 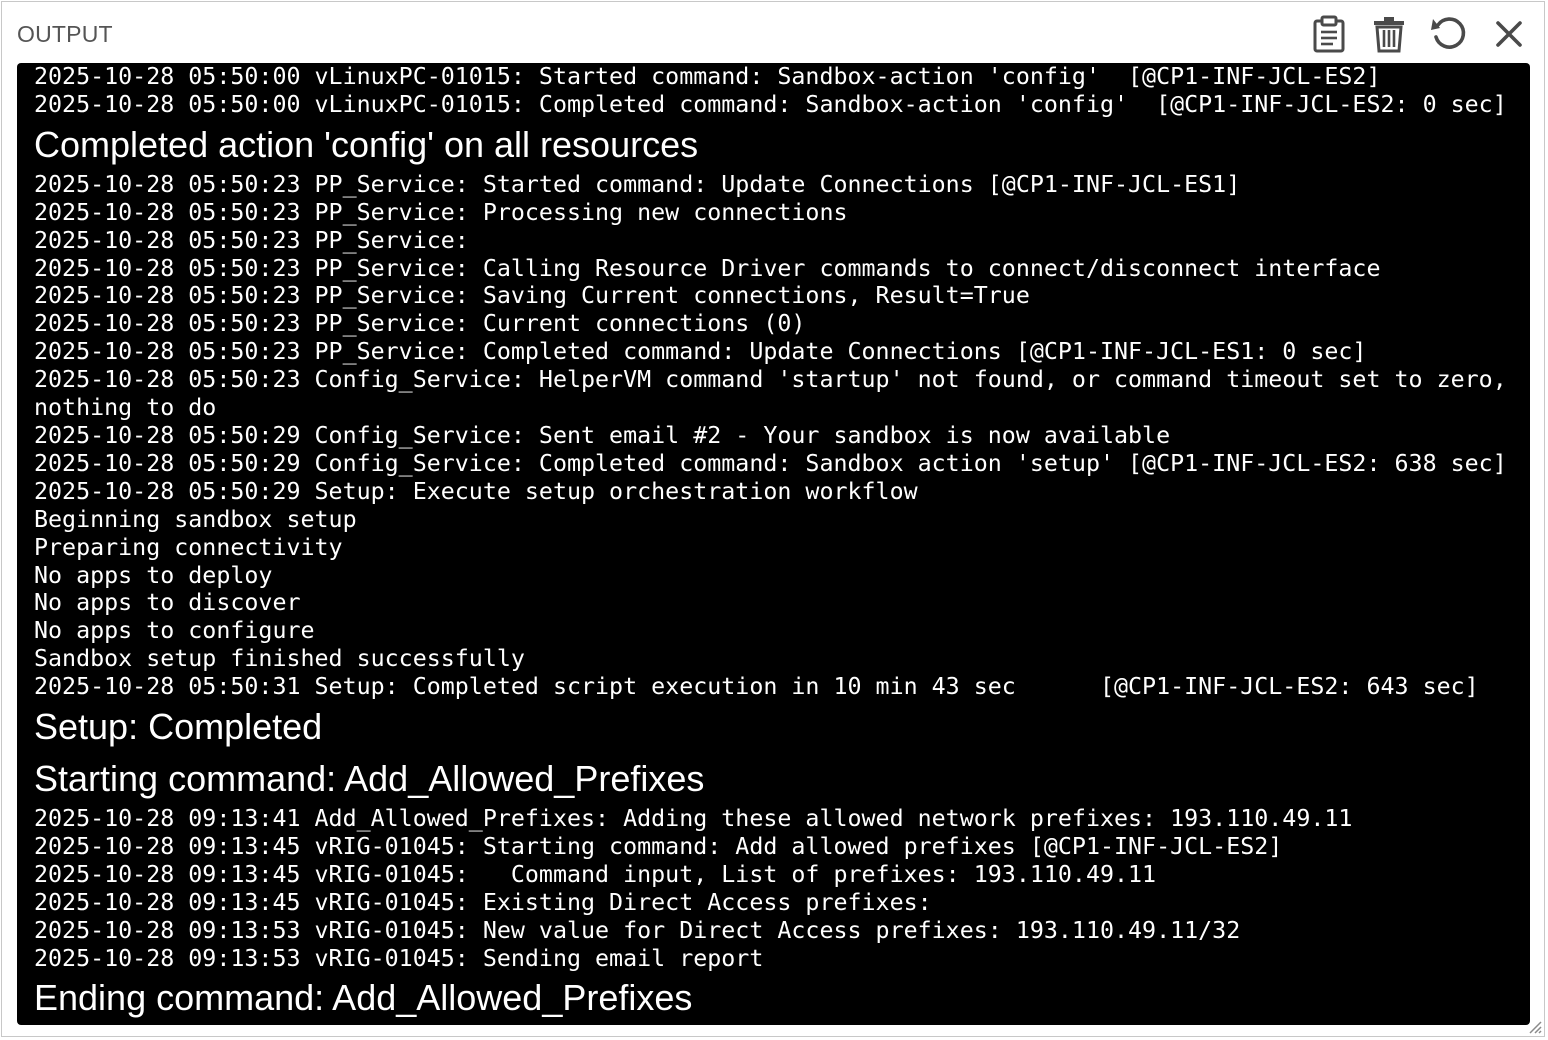 What do you see at coordinates (153, 575) in the screenshot?
I see `log-line: No apps to deploy` at bounding box center [153, 575].